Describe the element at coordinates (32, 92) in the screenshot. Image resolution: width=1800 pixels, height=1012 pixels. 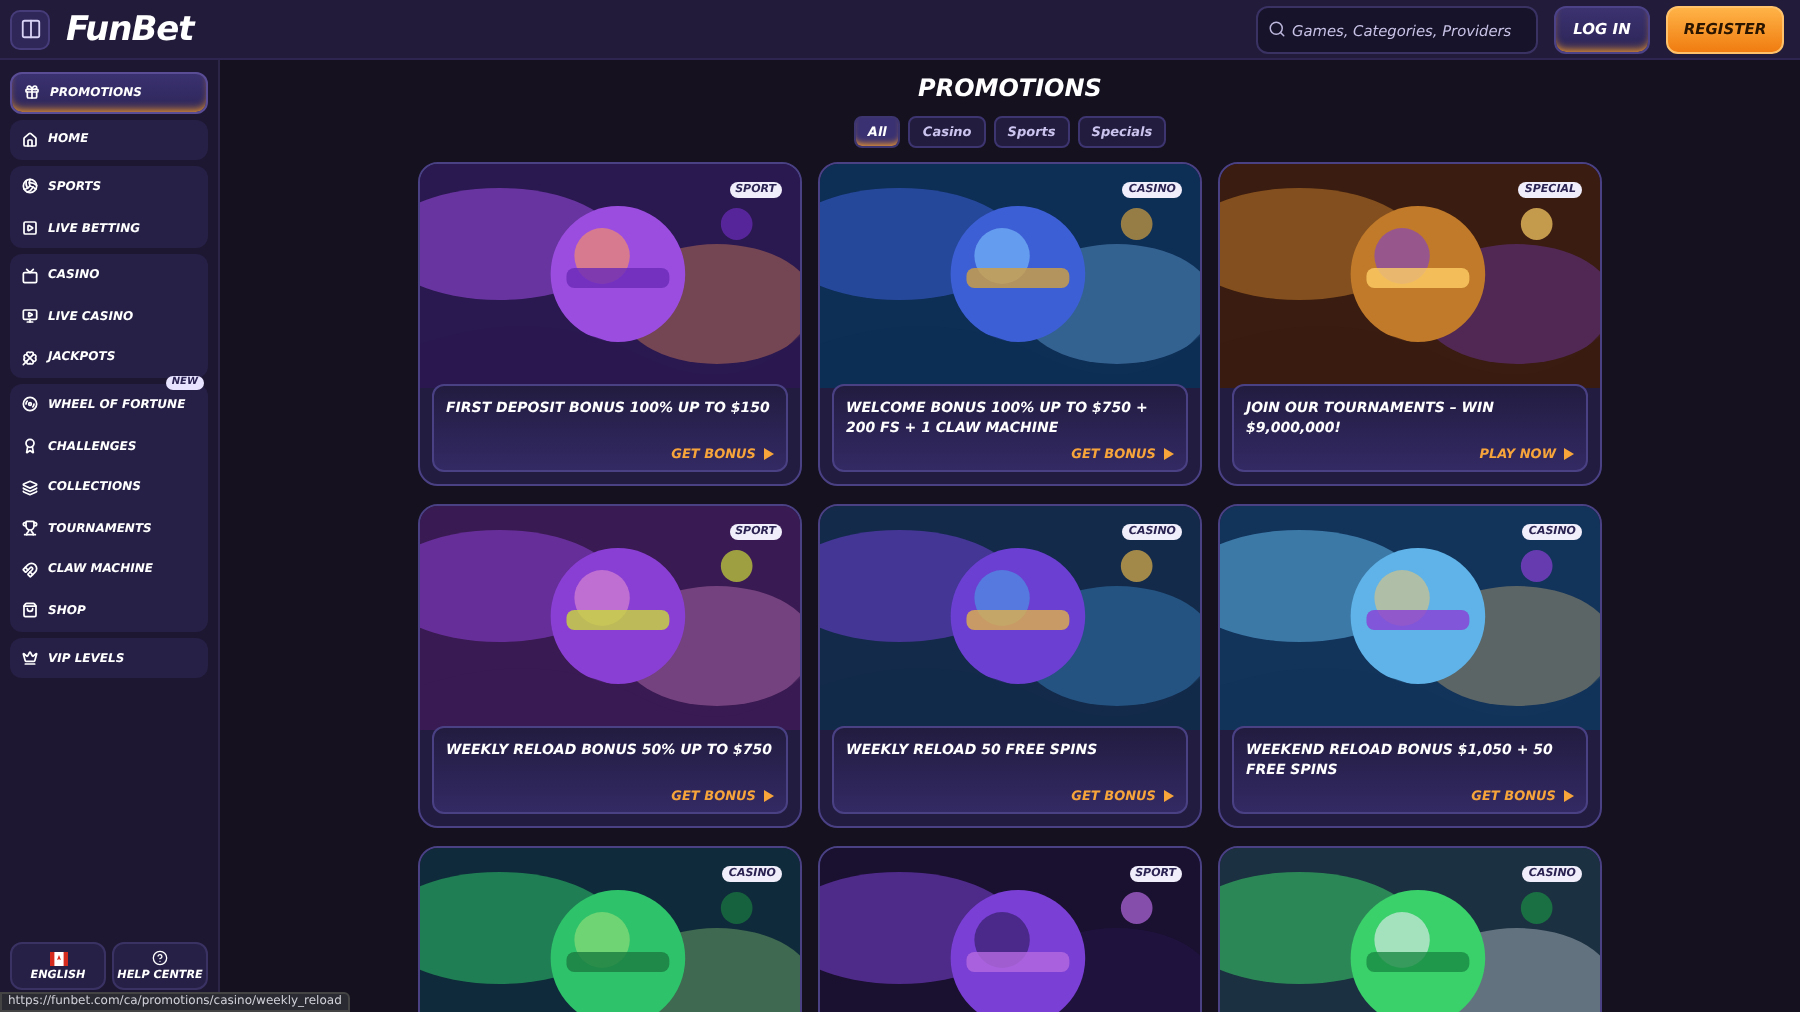
I see `gift-icon` at that location.